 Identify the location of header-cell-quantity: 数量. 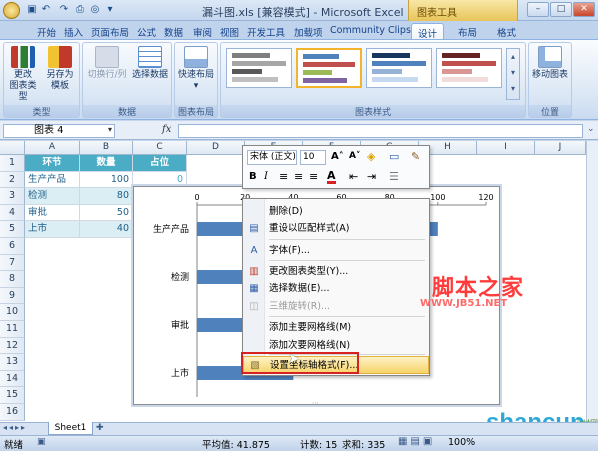
(106, 163).